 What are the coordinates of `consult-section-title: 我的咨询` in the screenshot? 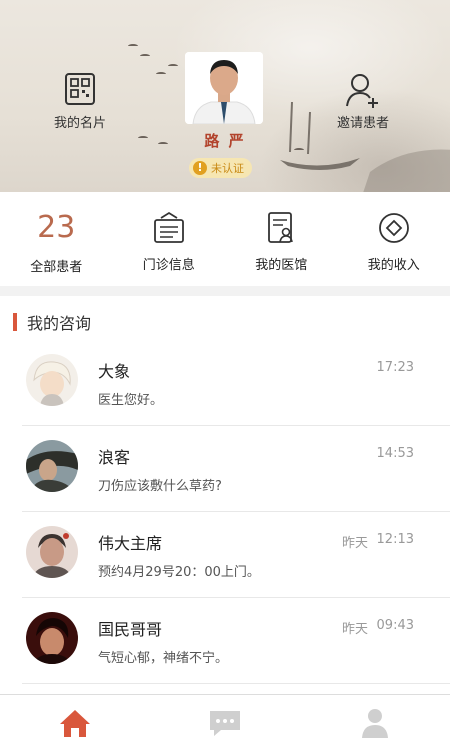 It's located at (52, 322).